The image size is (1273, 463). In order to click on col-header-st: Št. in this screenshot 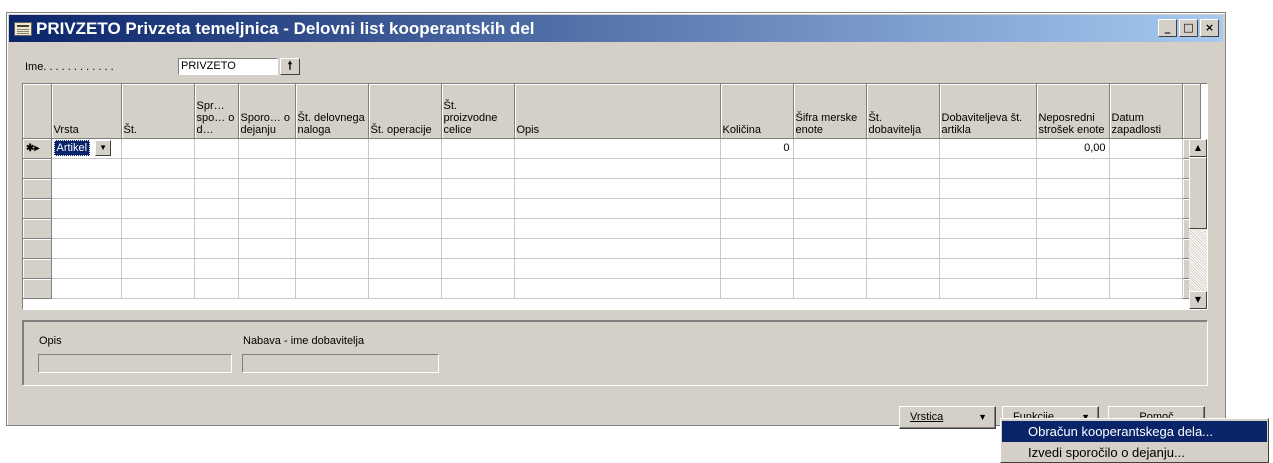, I will do `click(158, 111)`.